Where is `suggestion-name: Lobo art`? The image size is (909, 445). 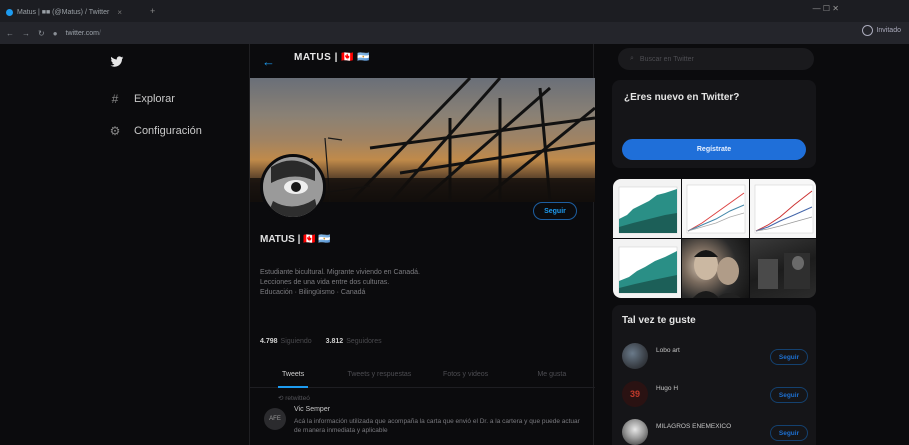 suggestion-name: Lobo art is located at coordinates (668, 350).